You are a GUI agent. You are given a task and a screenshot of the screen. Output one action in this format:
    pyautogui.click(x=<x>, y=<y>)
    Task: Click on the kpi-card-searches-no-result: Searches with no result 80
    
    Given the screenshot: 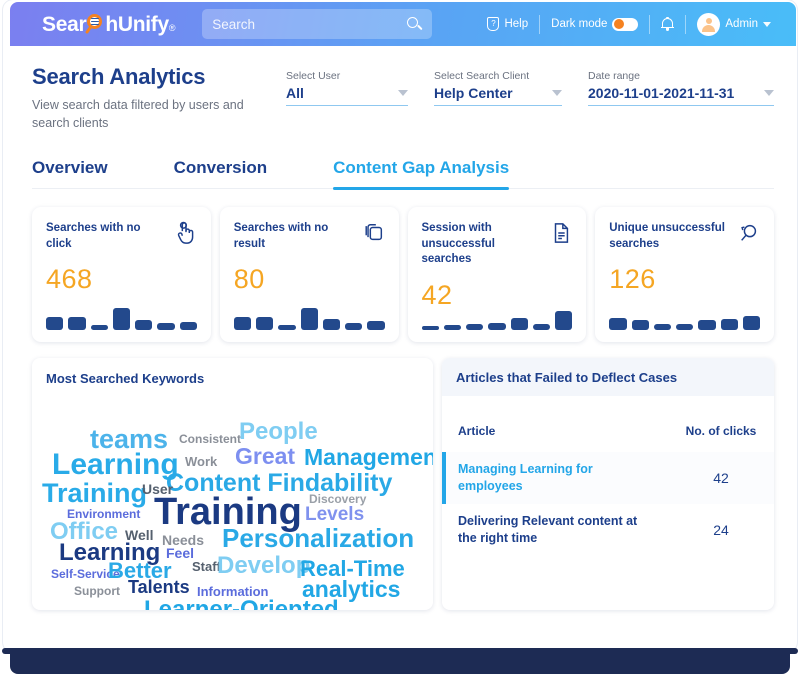 What is the action you would take?
    pyautogui.click(x=309, y=275)
    